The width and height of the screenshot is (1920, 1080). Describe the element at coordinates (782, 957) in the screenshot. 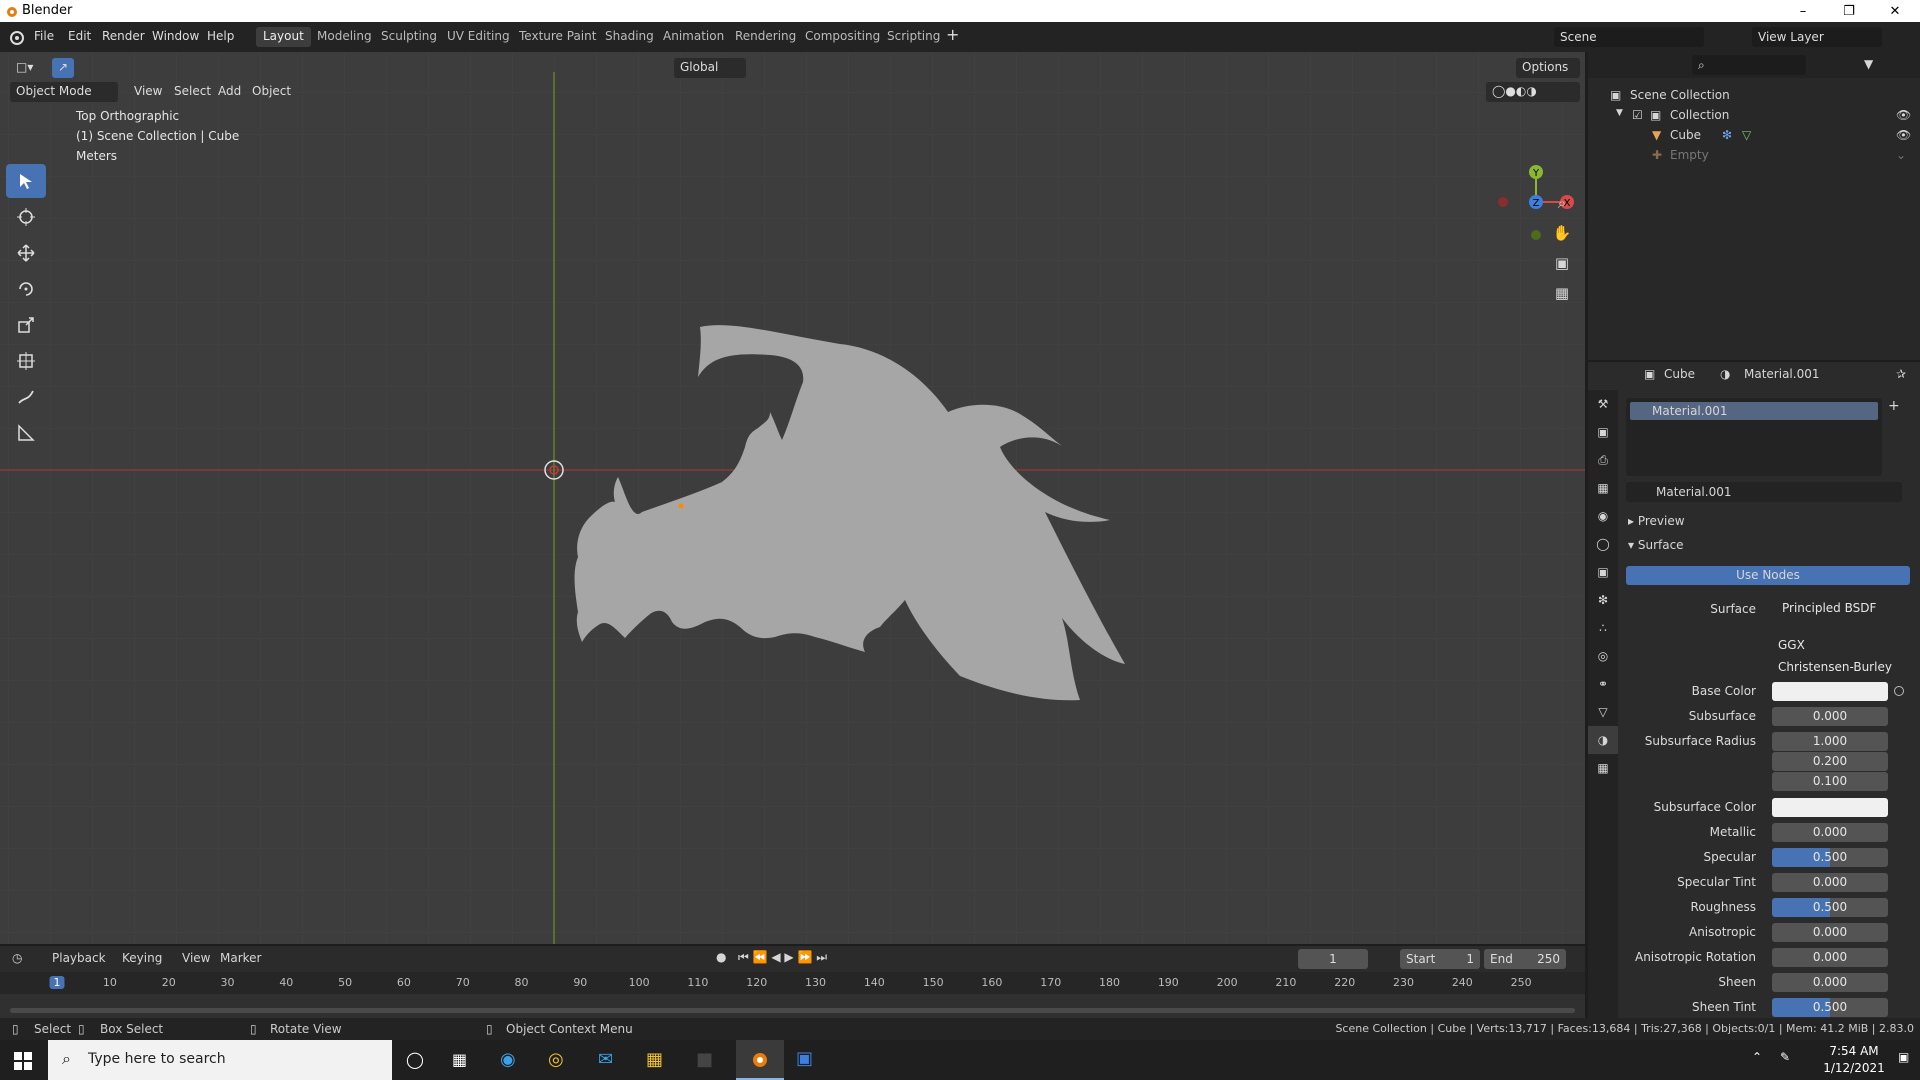

I see `playback-controls-icon: ⏮ ⏪ ◀ ▶ ⏩ ⏭` at that location.